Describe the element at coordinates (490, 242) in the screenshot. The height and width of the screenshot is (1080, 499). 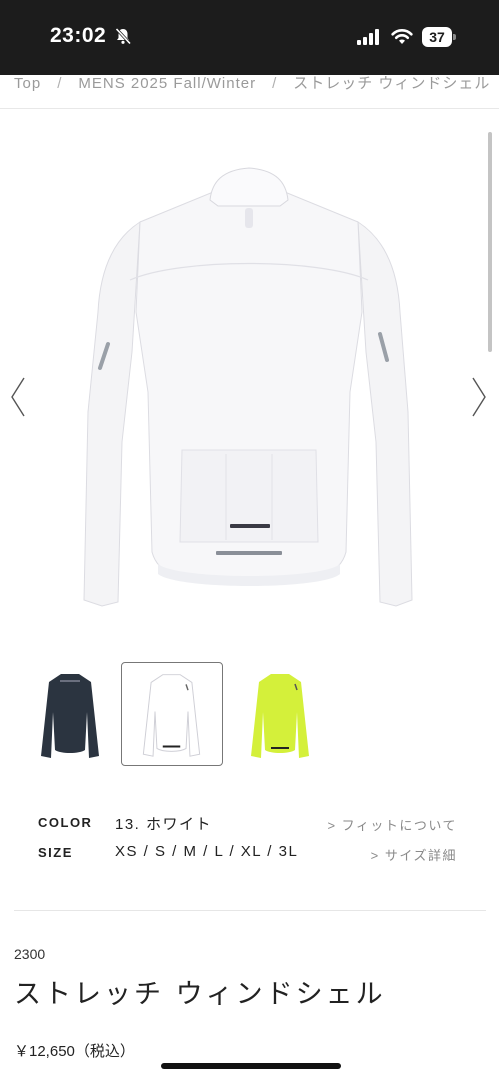
I see `scroll-indicator` at that location.